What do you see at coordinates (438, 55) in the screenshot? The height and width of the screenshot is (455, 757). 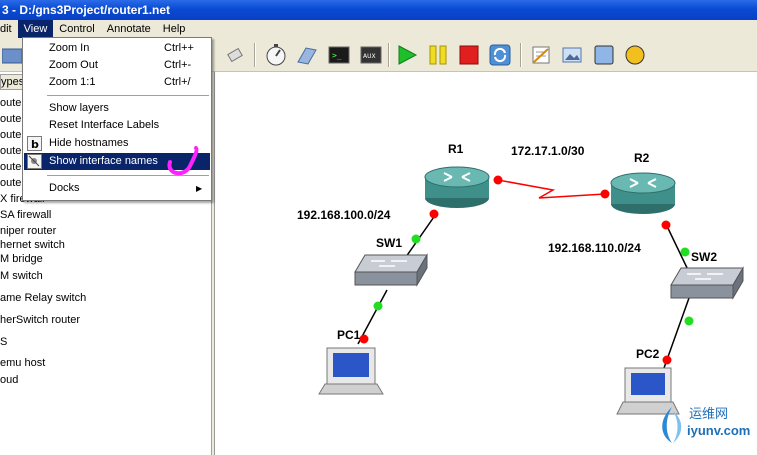 I see `pause-icon` at bounding box center [438, 55].